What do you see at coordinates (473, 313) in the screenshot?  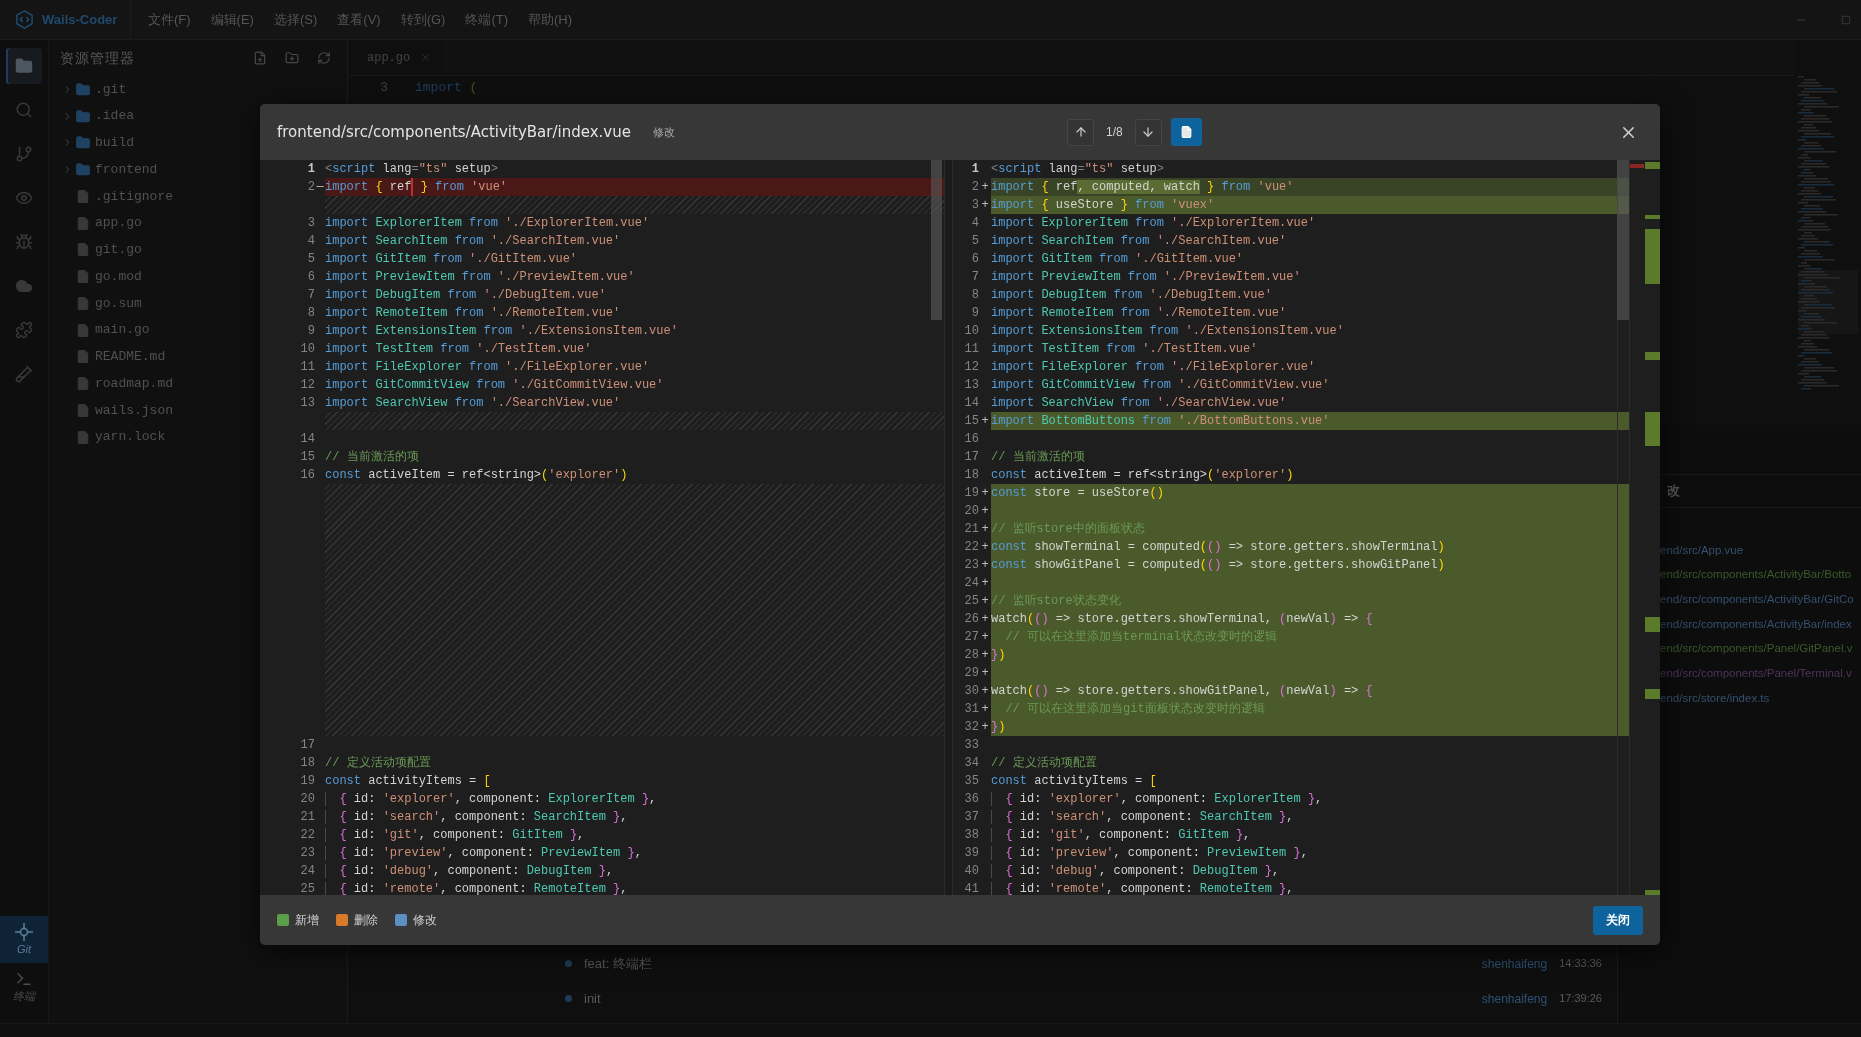 I see `code-line: import RemoteItem from './RemoteItem.vue'` at bounding box center [473, 313].